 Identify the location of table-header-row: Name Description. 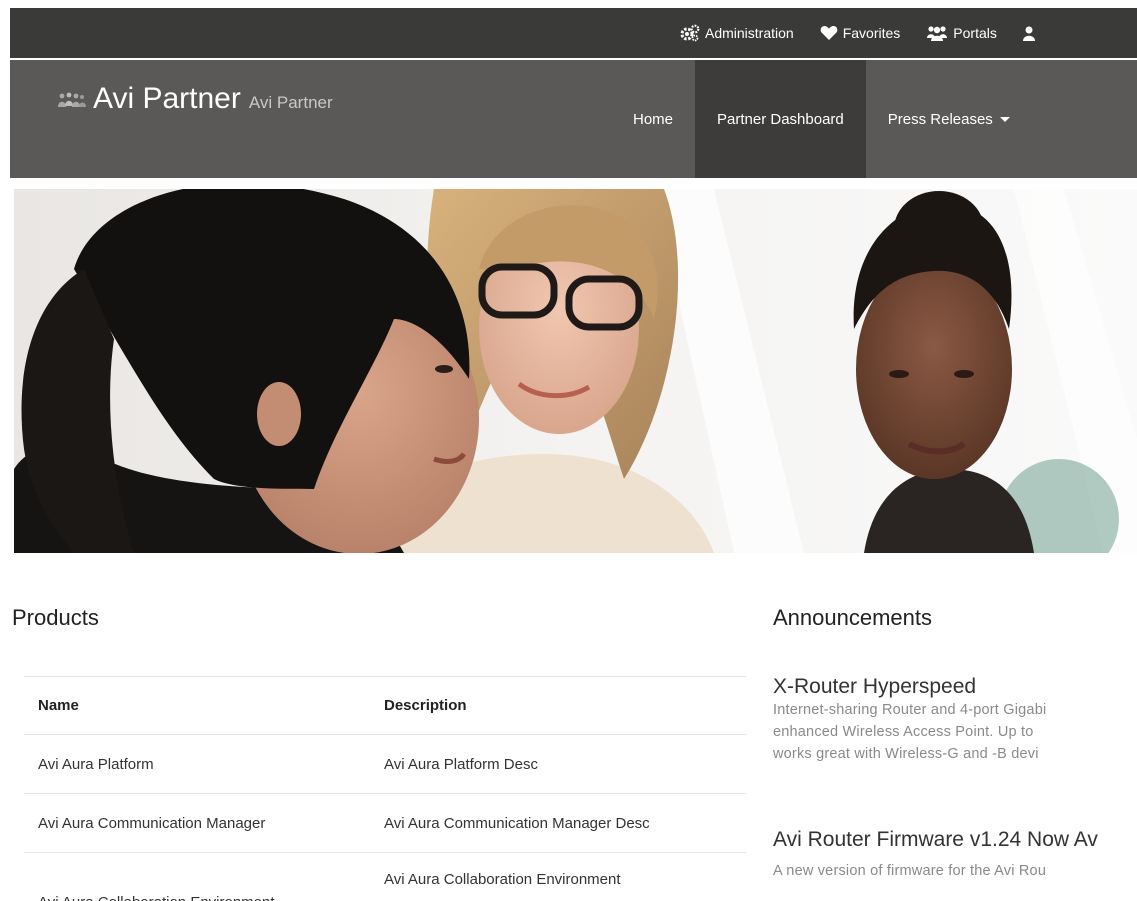
(385, 705).